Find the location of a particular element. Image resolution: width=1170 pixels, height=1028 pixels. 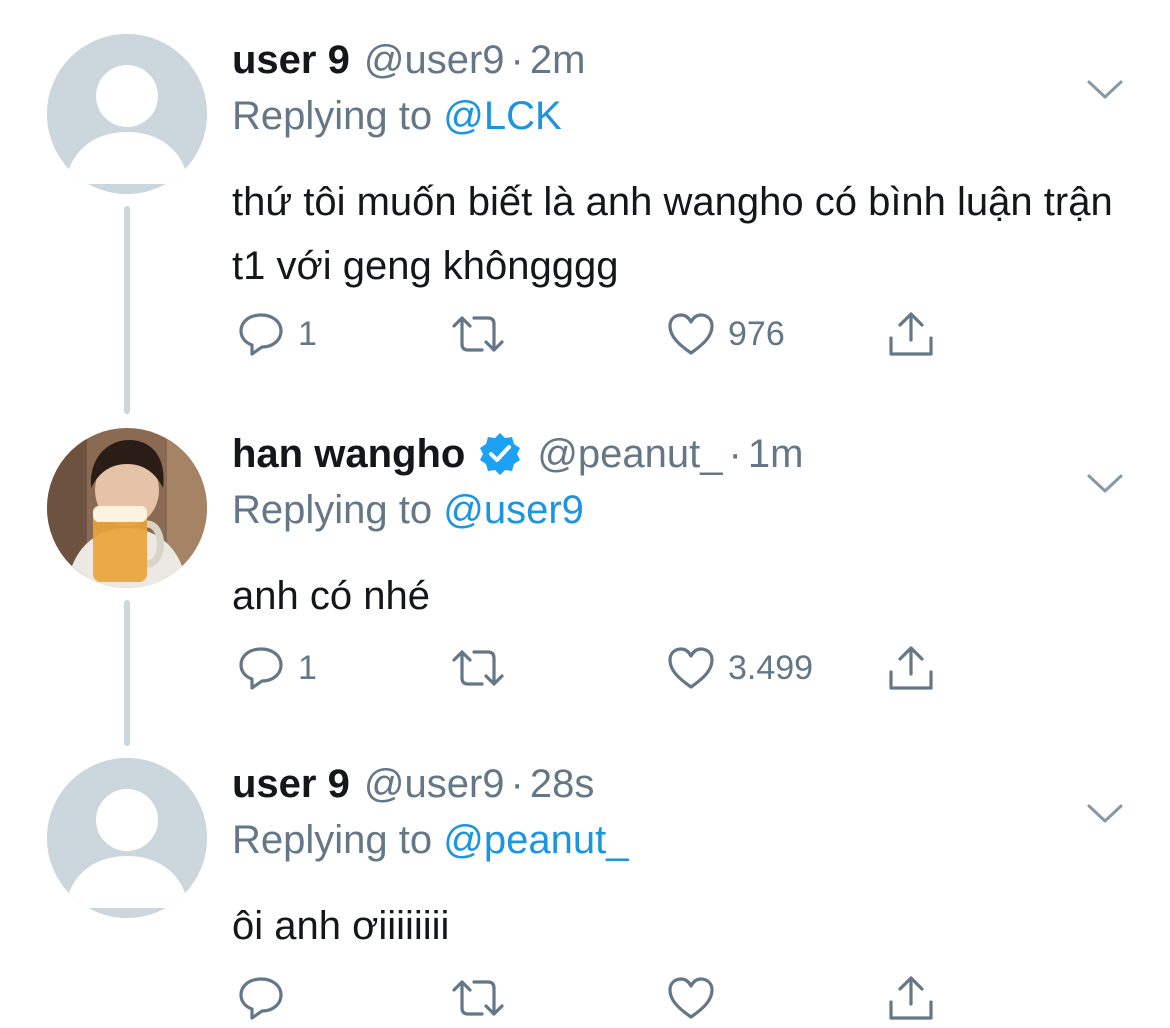

replying-to: Replying to @LCK is located at coordinates (397, 116).